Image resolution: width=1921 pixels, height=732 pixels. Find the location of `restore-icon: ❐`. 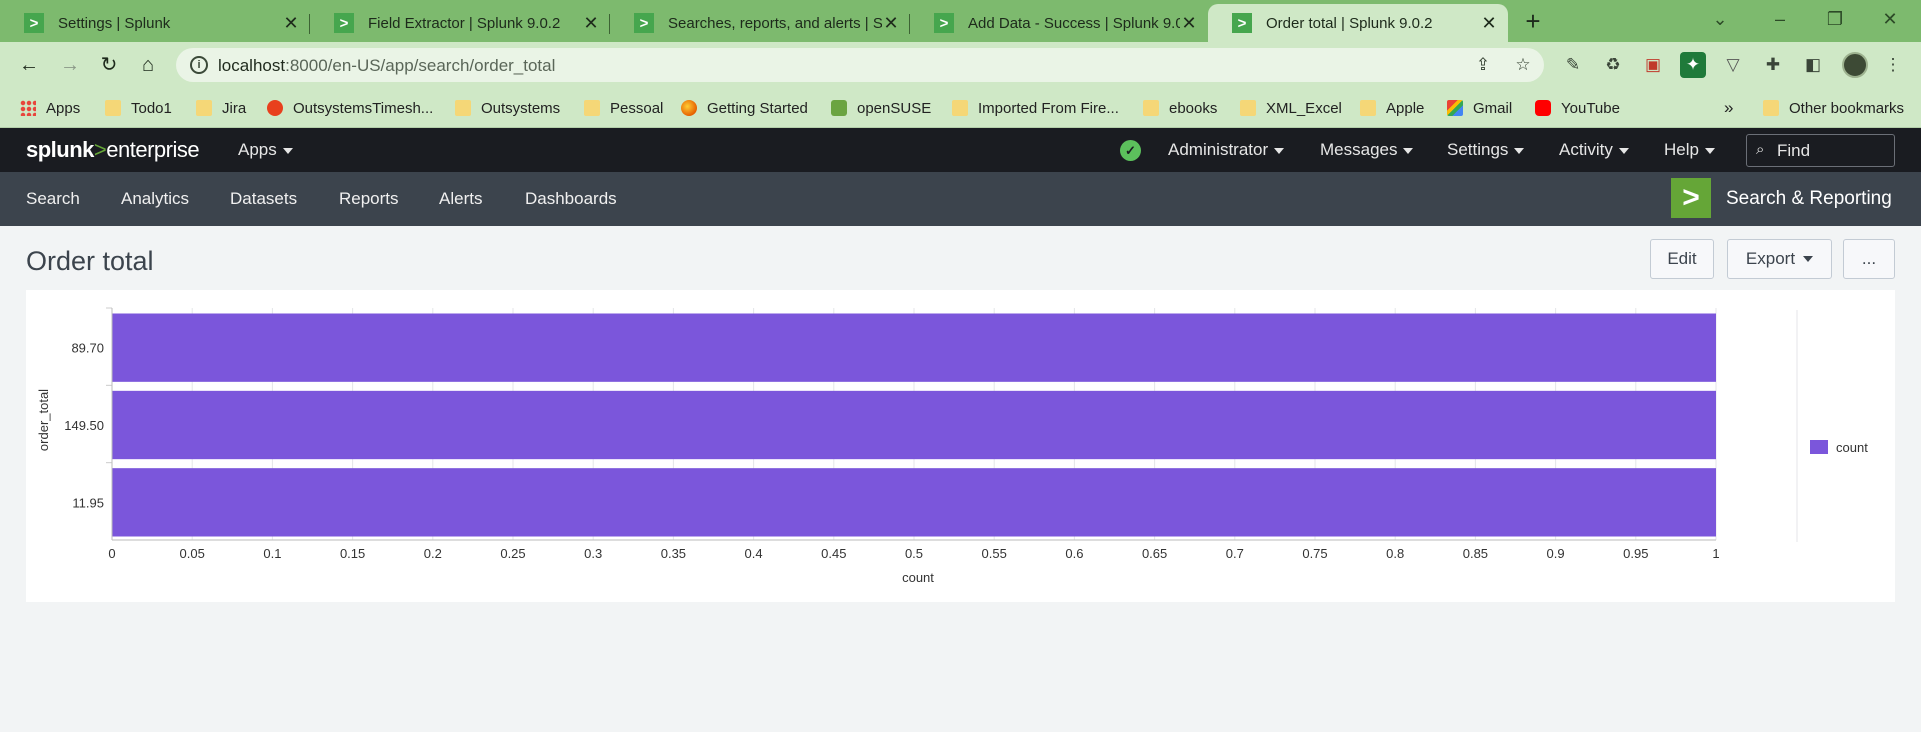

restore-icon: ❐ is located at coordinates (1835, 19).